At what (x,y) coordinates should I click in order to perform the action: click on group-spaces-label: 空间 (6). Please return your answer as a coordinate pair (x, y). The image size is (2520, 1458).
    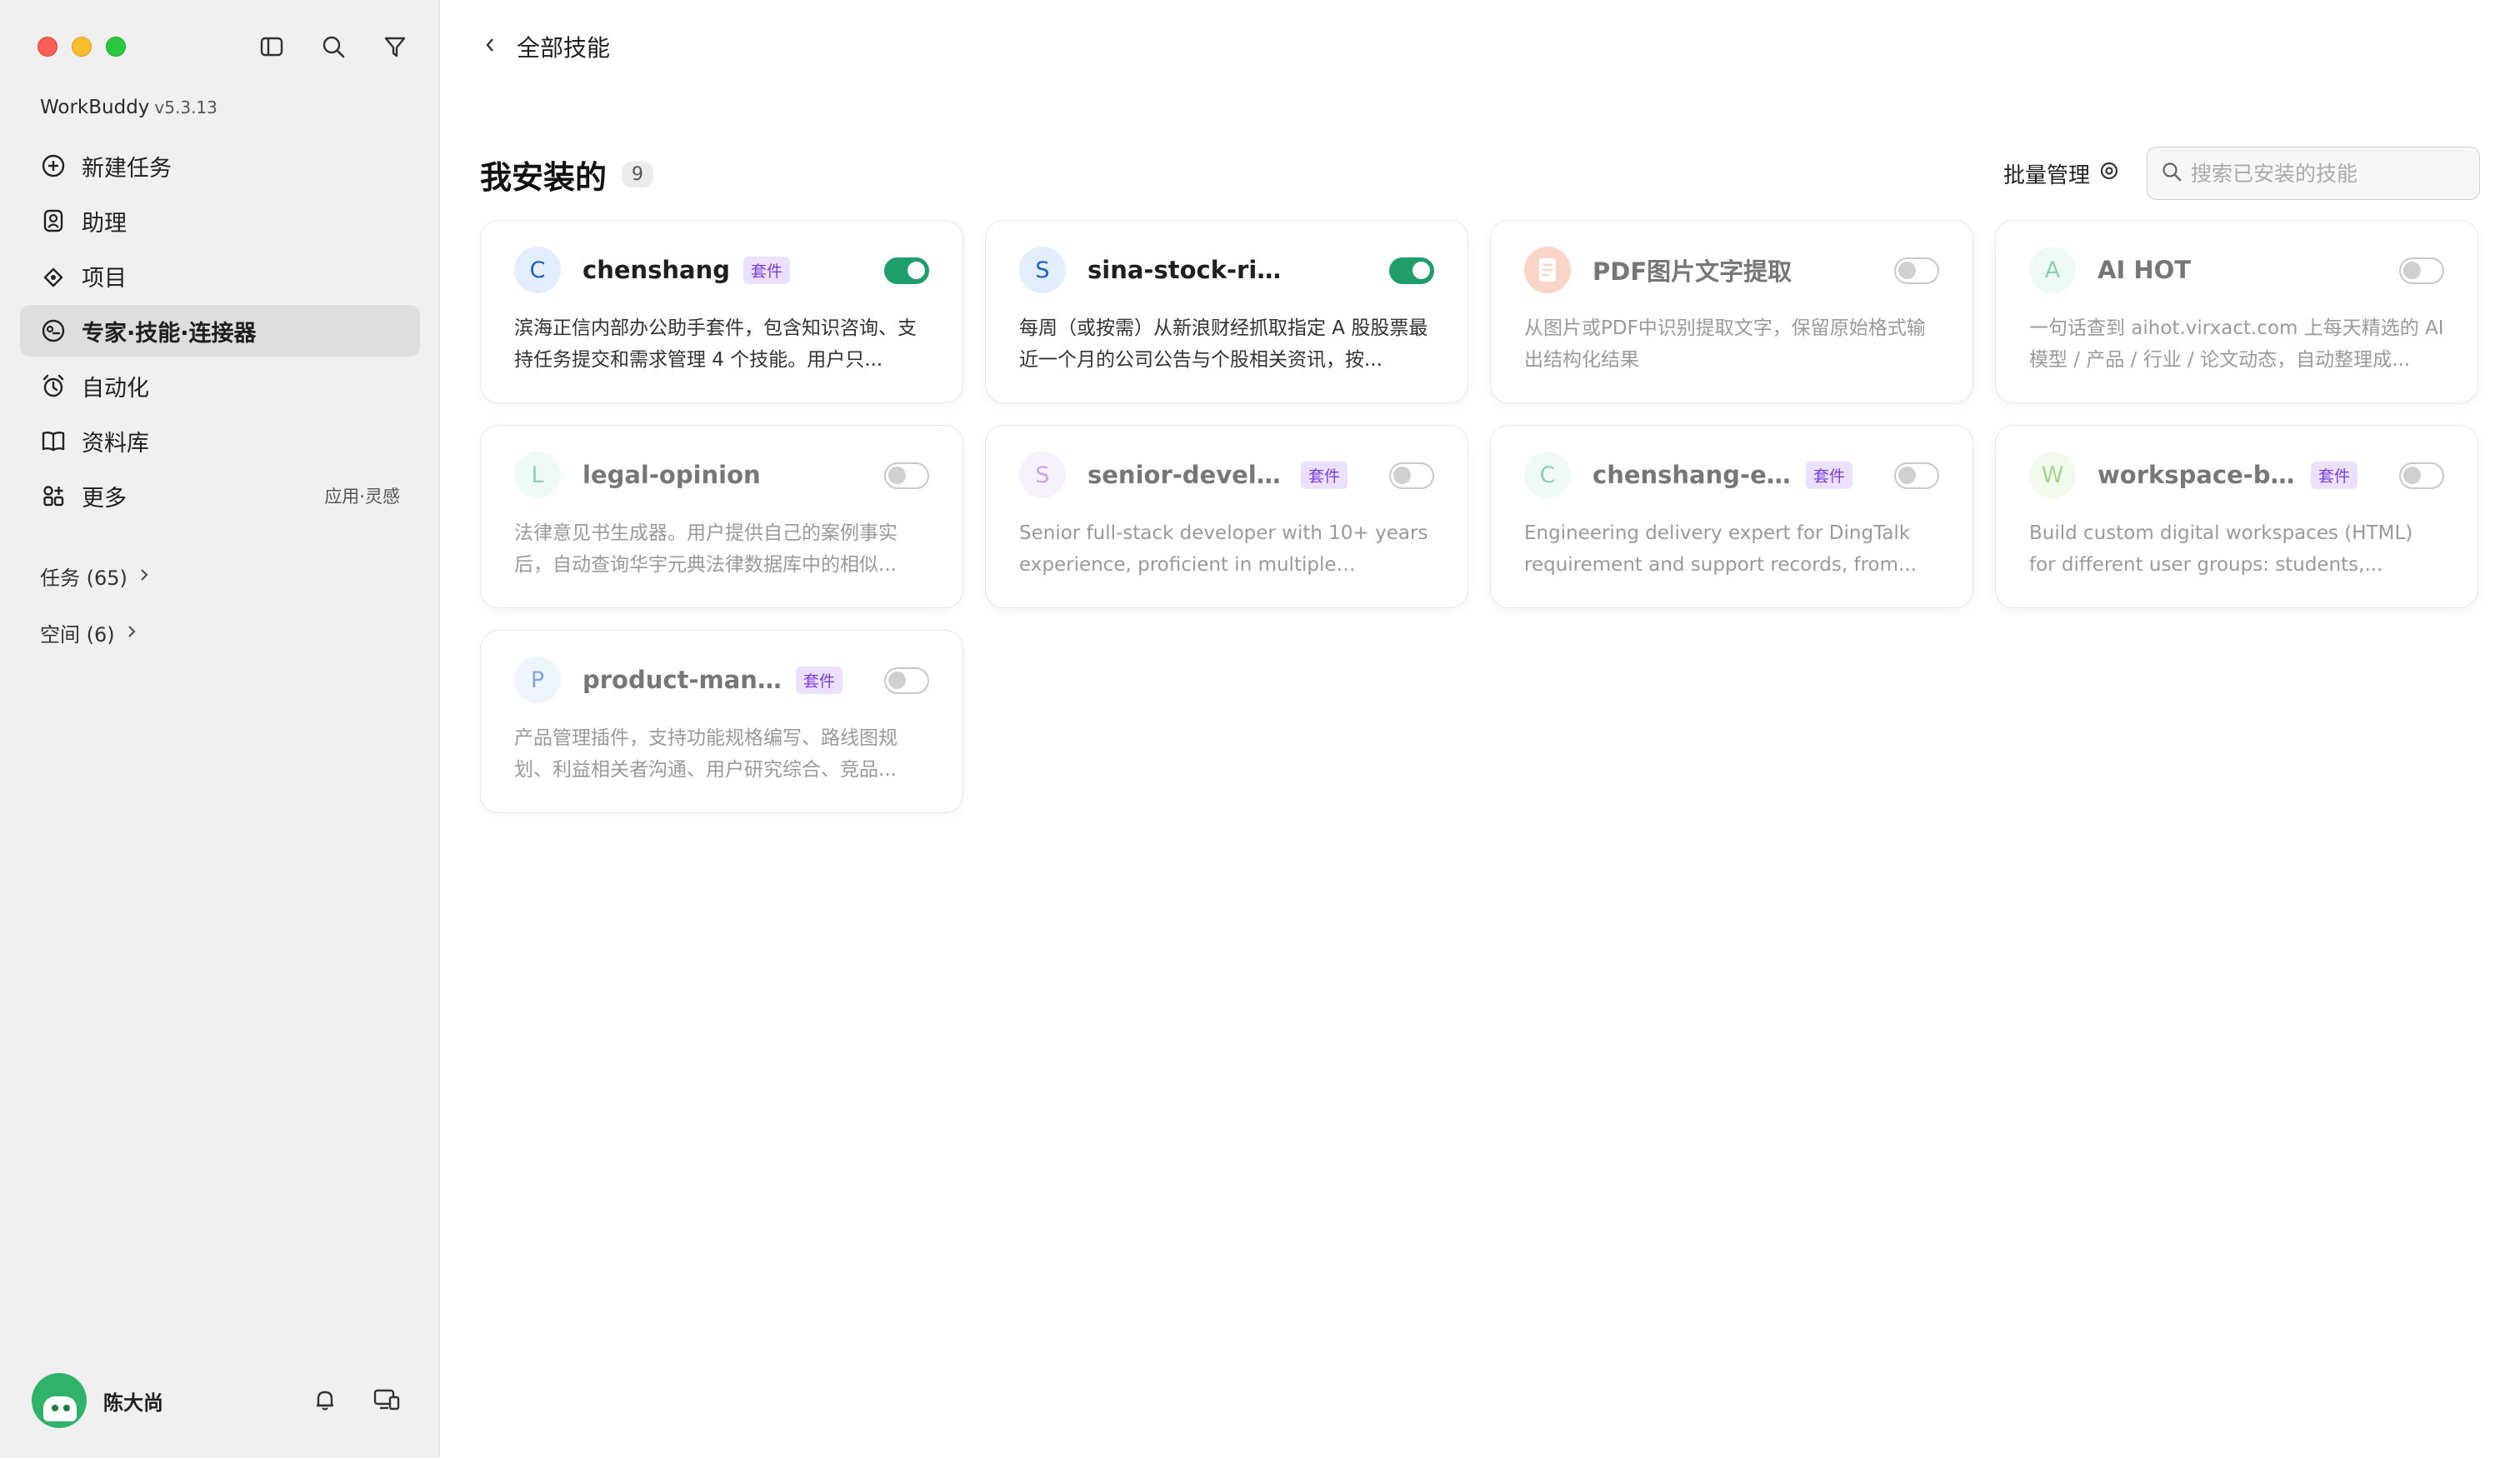
    Looking at the image, I should click on (77, 635).